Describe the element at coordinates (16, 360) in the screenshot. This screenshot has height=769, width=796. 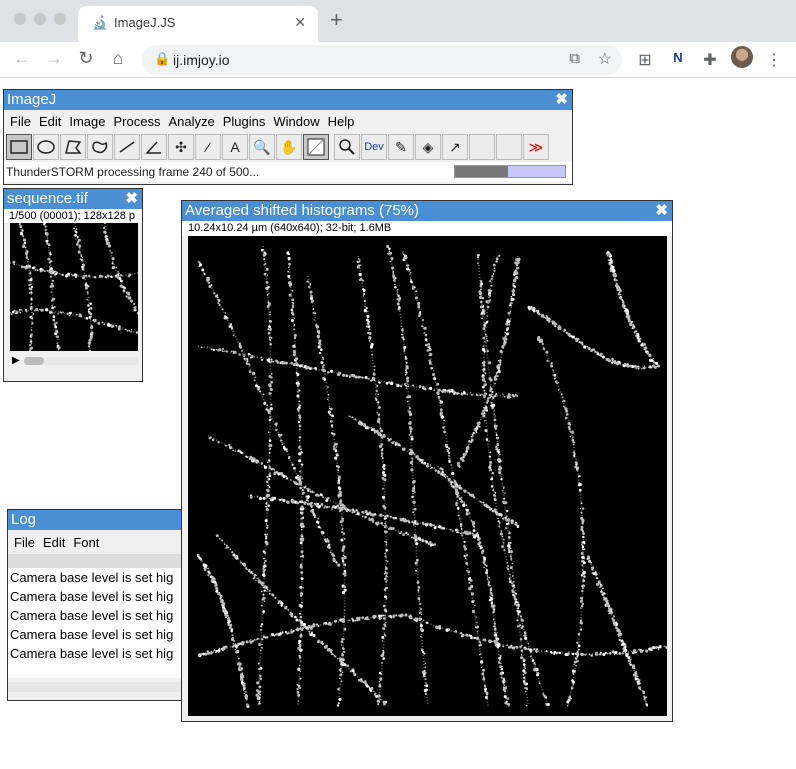
I see `play-icon: ▶` at that location.